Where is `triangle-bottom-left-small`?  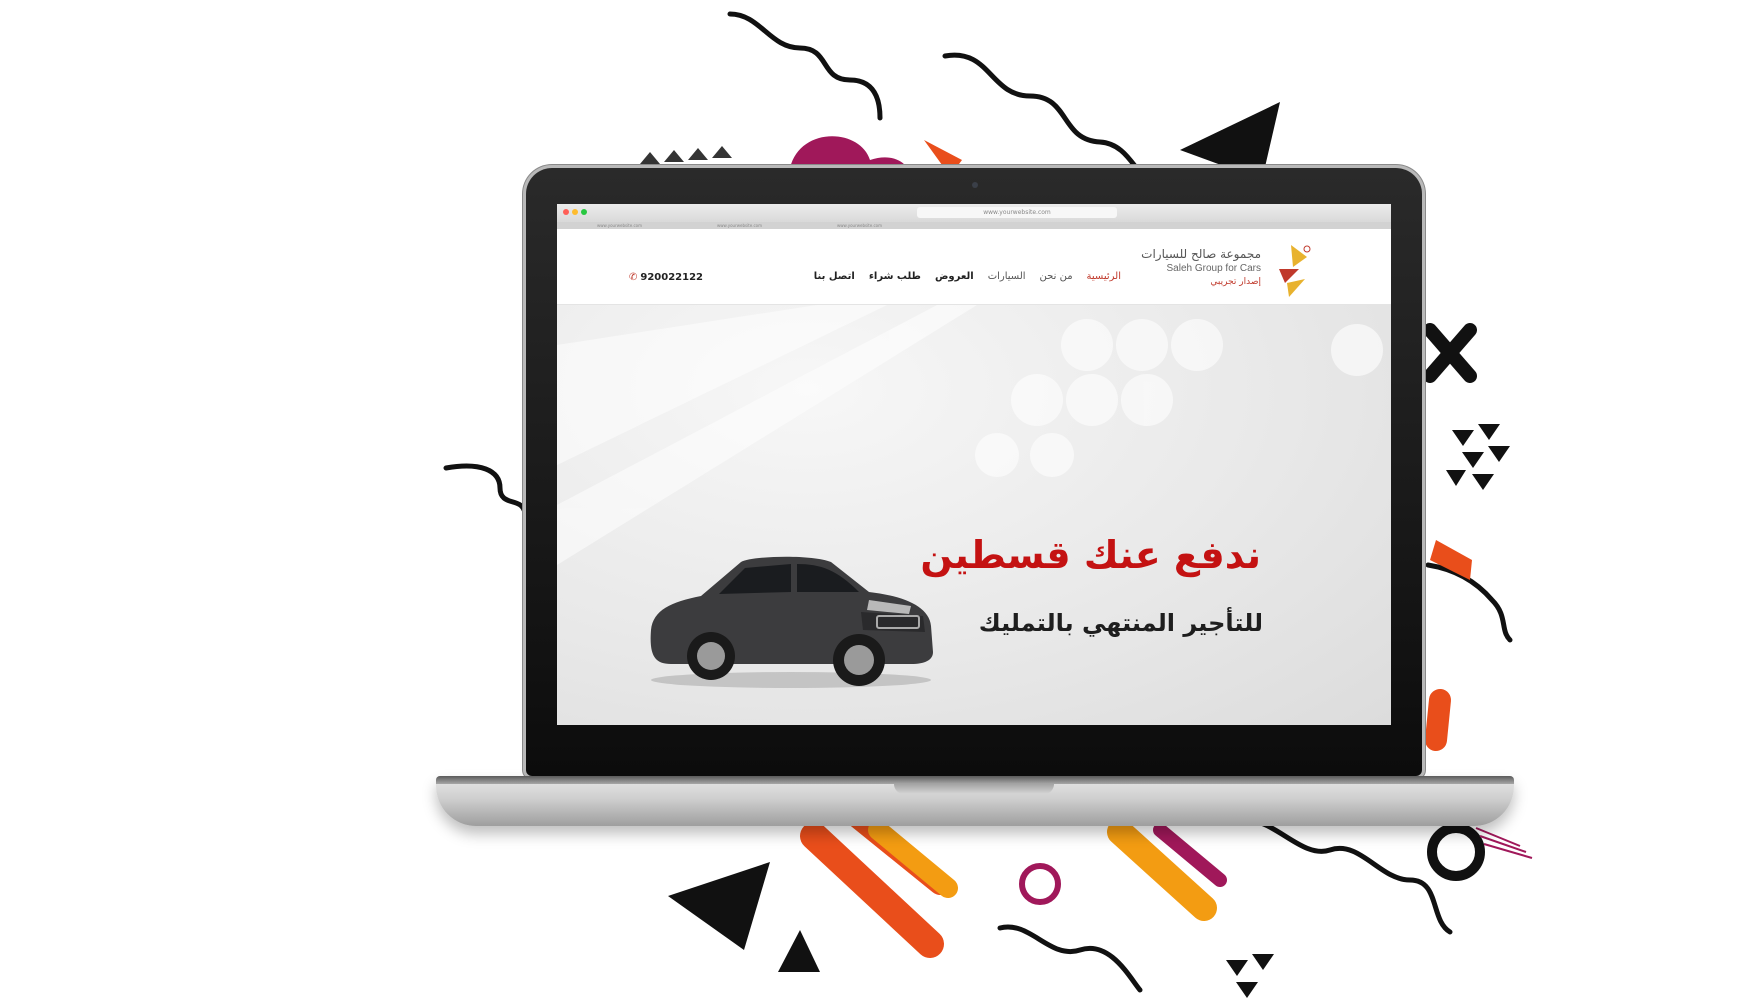
triangle-bottom-left-small is located at coordinates (799, 951).